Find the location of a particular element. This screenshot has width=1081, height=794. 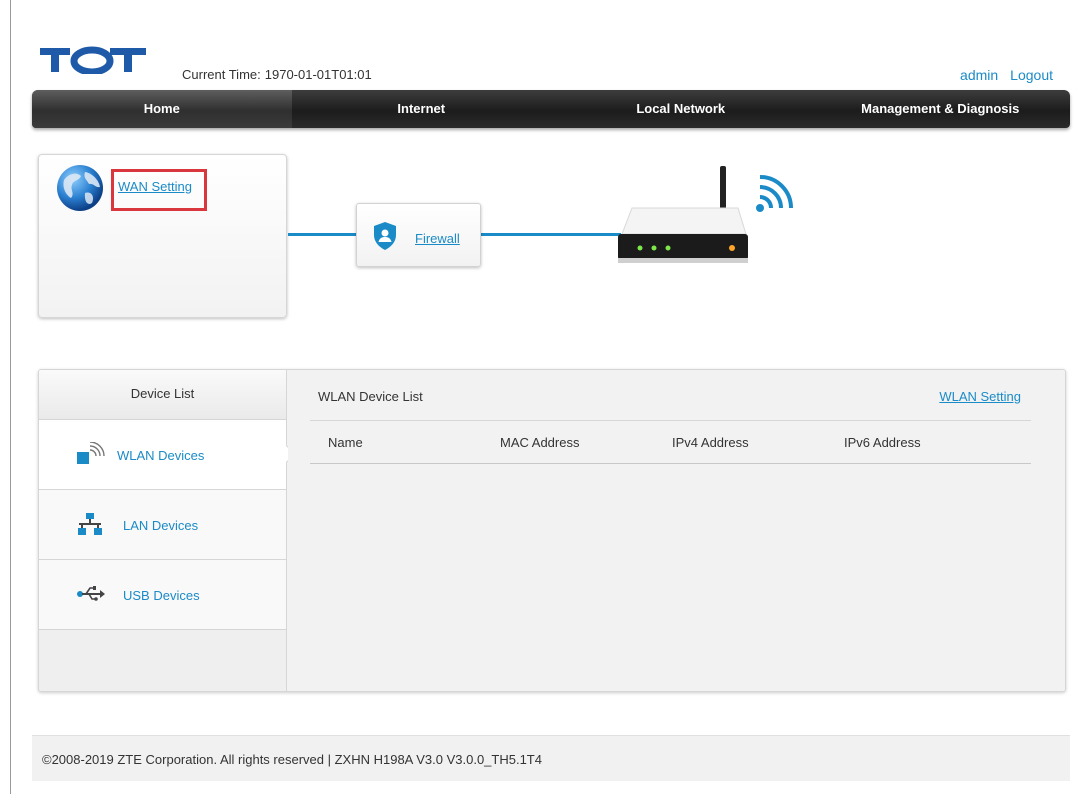

wlan-setting-link: WLAN Setting is located at coordinates (980, 396).